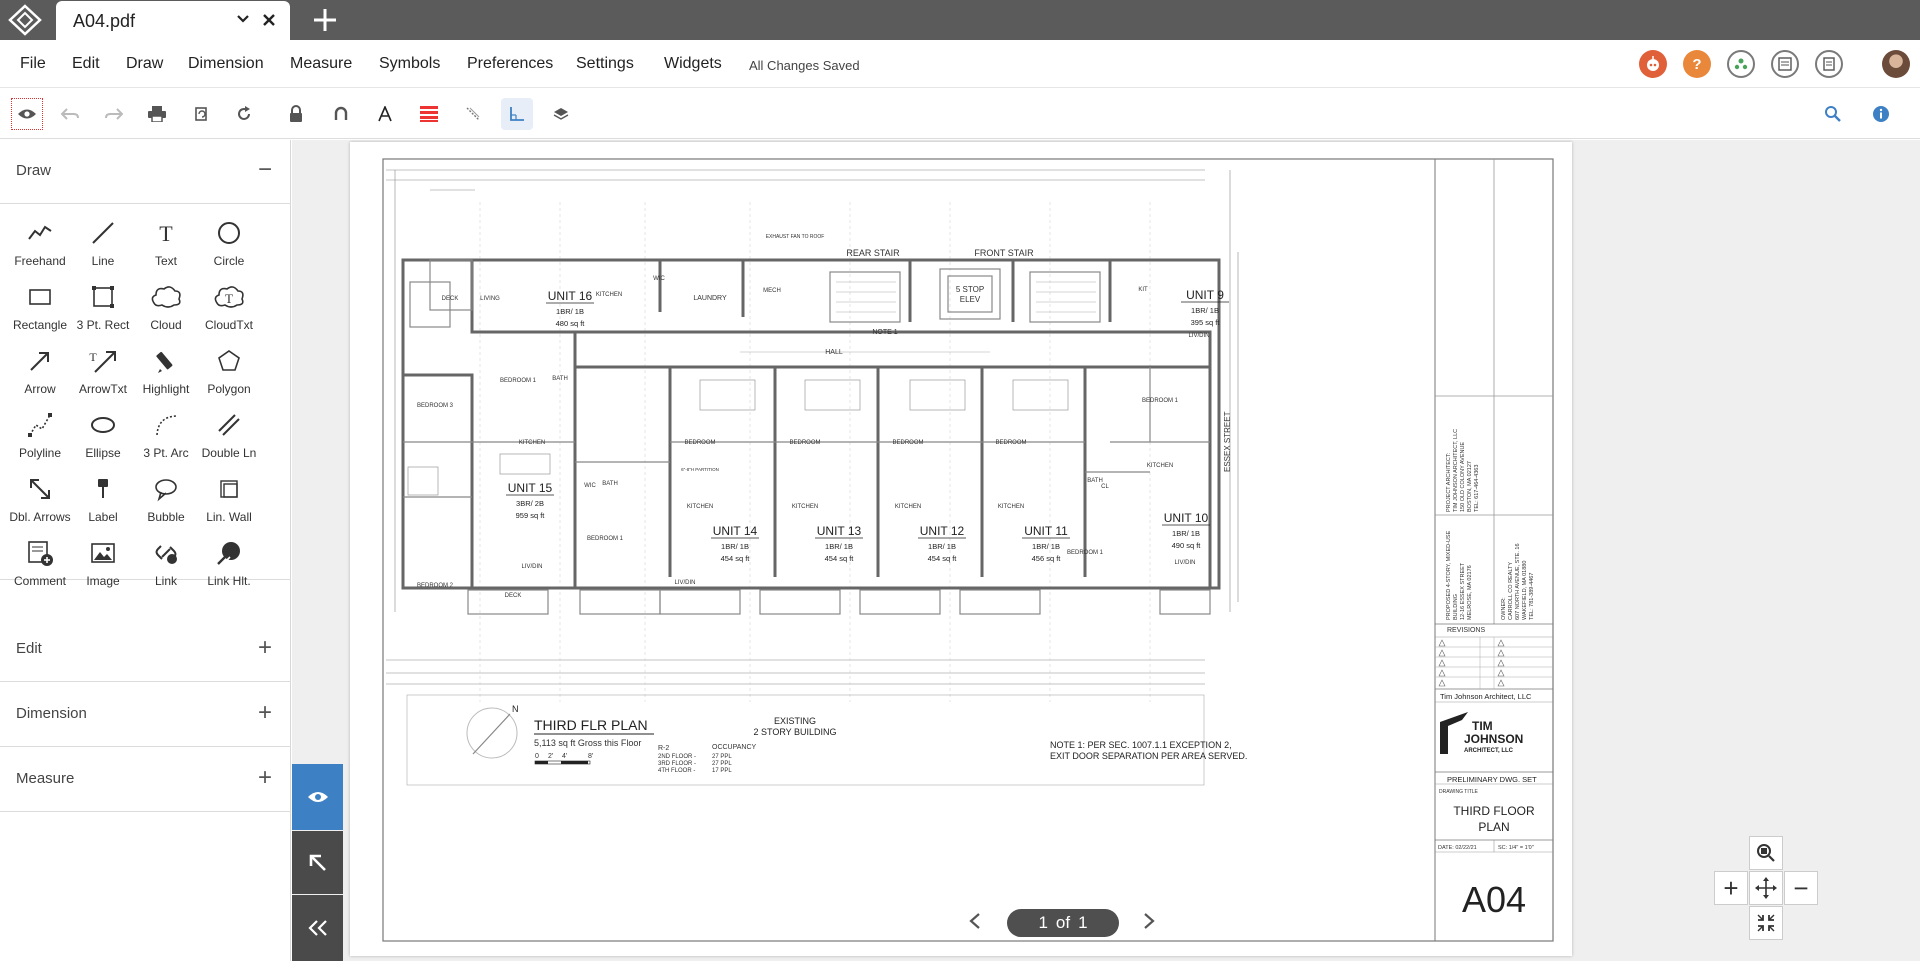 The width and height of the screenshot is (1920, 961). Describe the element at coordinates (605, 64) in the screenshot. I see `menu-settings: Settings` at that location.